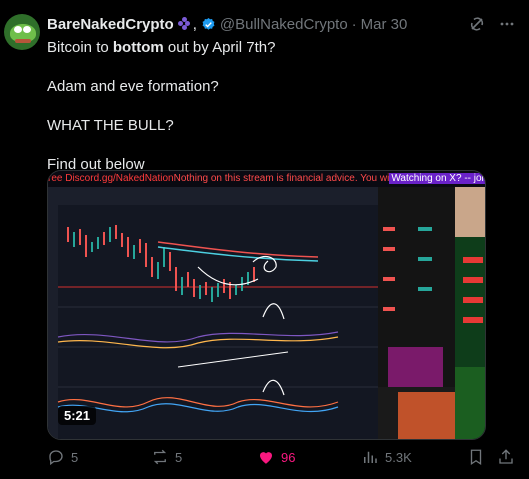 The image size is (529, 479). I want to click on bookmark-icon, so click(476, 457).